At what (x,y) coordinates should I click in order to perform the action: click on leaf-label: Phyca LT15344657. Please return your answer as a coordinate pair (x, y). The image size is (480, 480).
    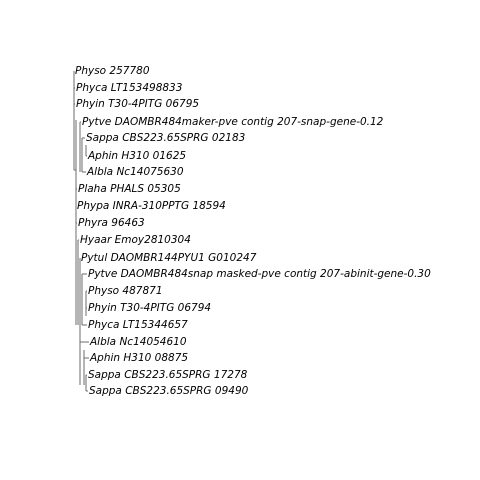
    Looking at the image, I should click on (138, 325).